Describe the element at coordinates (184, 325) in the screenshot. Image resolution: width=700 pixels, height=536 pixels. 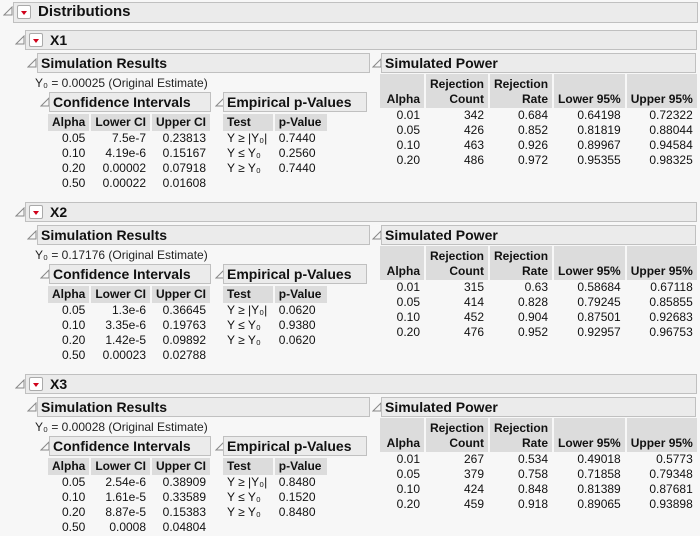
I see `table-cell: 0.19763` at that location.